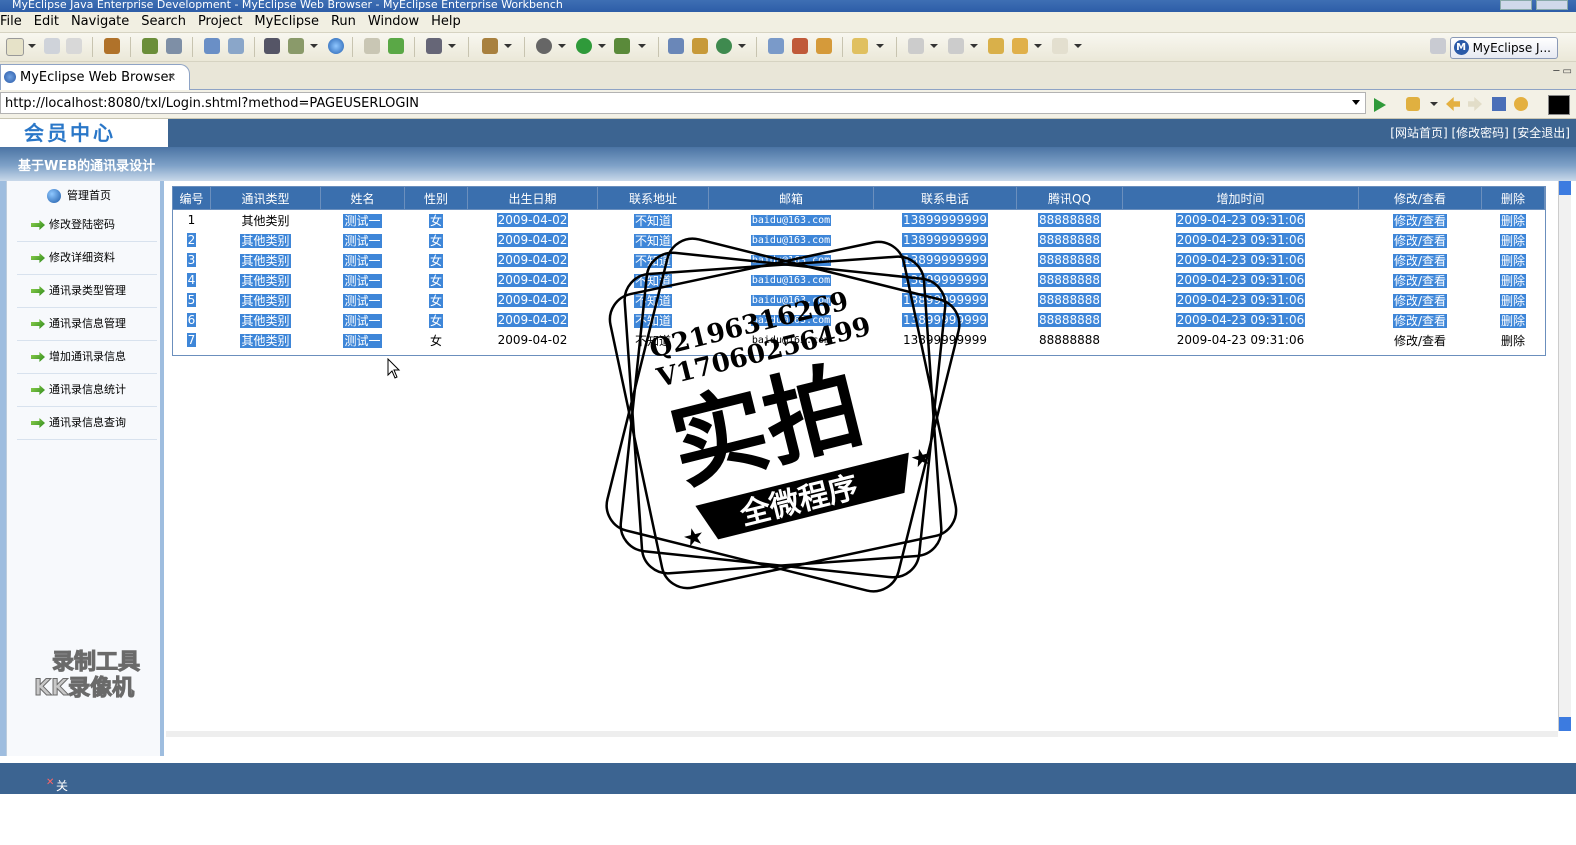 This screenshot has height=845, width=1576. Describe the element at coordinates (286, 22) in the screenshot. I see `menu-myeclipse: MyEclipse` at that location.